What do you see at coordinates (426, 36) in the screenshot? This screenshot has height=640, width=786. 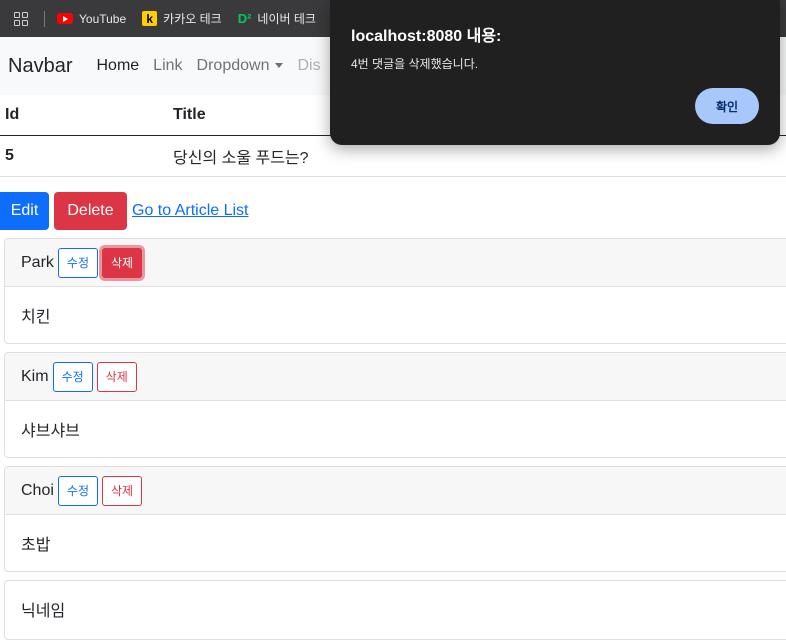 I see `dialog-title: localhost:8080 내용:` at bounding box center [426, 36].